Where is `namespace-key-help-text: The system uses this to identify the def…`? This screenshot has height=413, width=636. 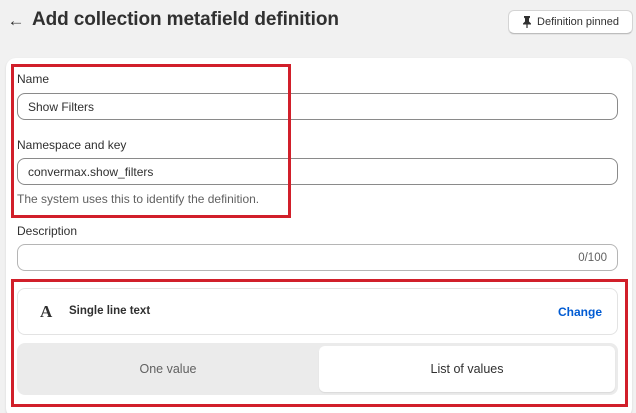 namespace-key-help-text: The system uses this to identify the def… is located at coordinates (138, 199).